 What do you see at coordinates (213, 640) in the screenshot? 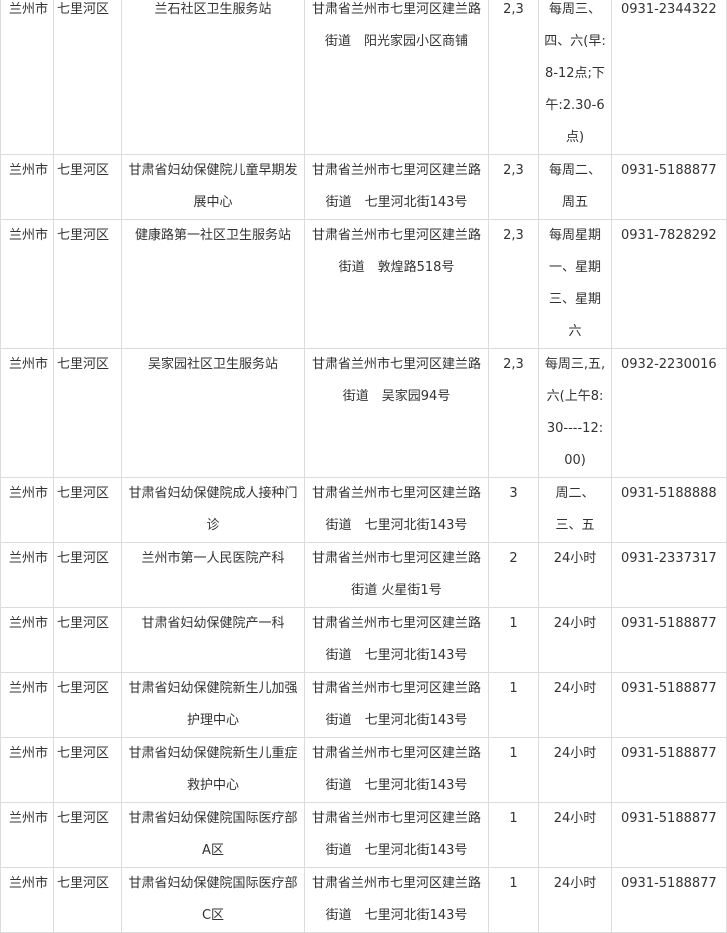
I see `site-name-cell: 甘肃省妇幼保健院产一科` at bounding box center [213, 640].